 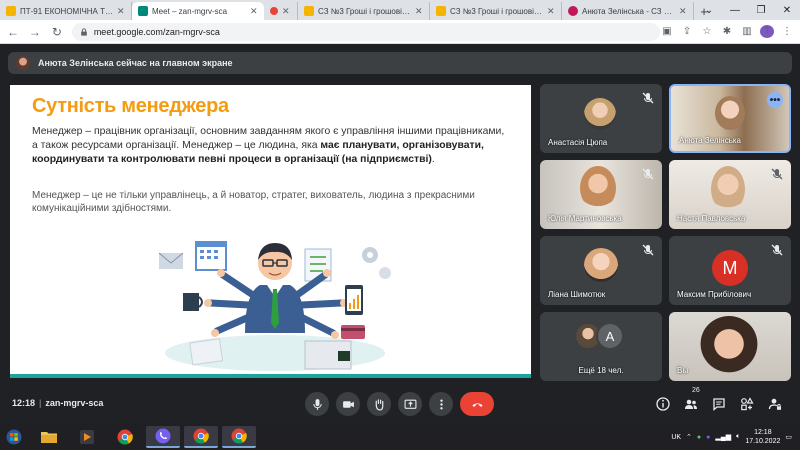 I want to click on browser-tab-recording: ✕, so click(x=281, y=11).